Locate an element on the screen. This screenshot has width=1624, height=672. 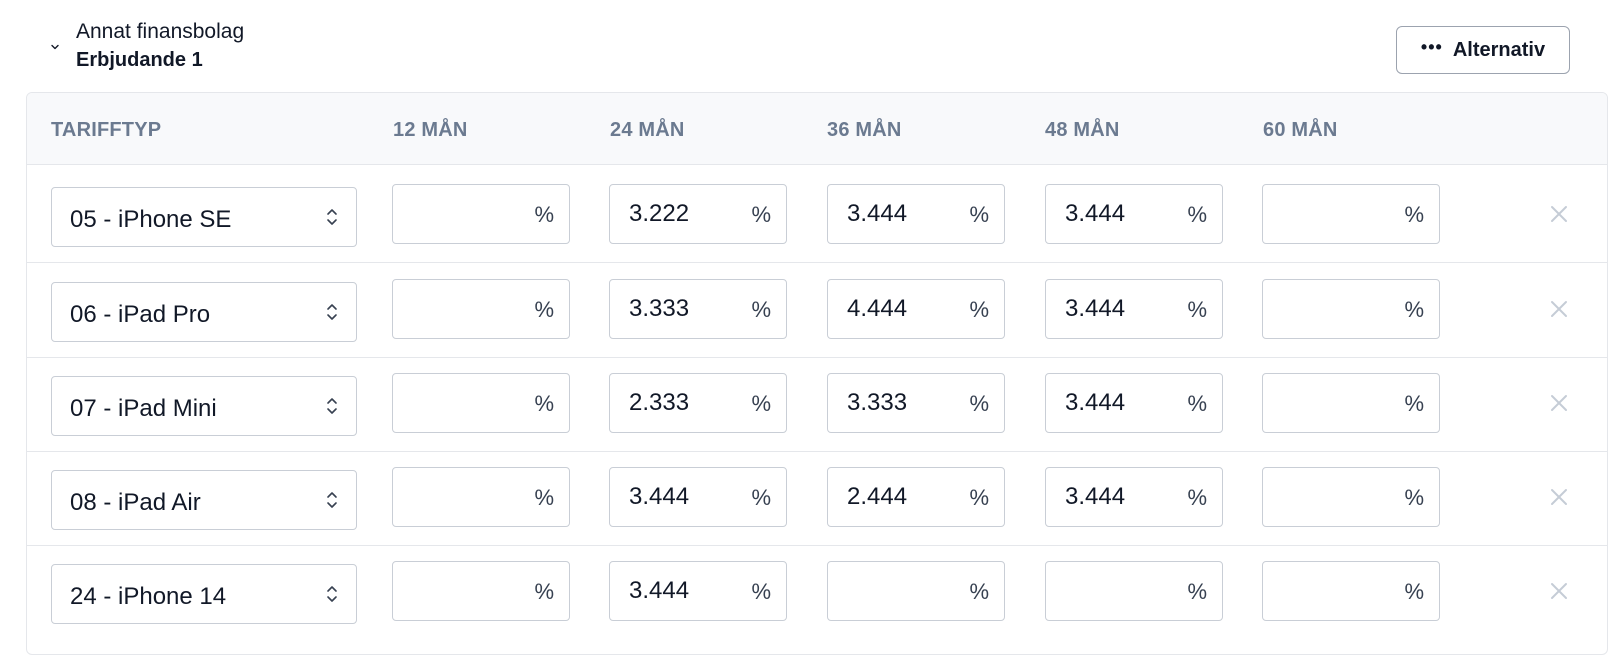
options-button: ••• Alternativ is located at coordinates (1483, 50).